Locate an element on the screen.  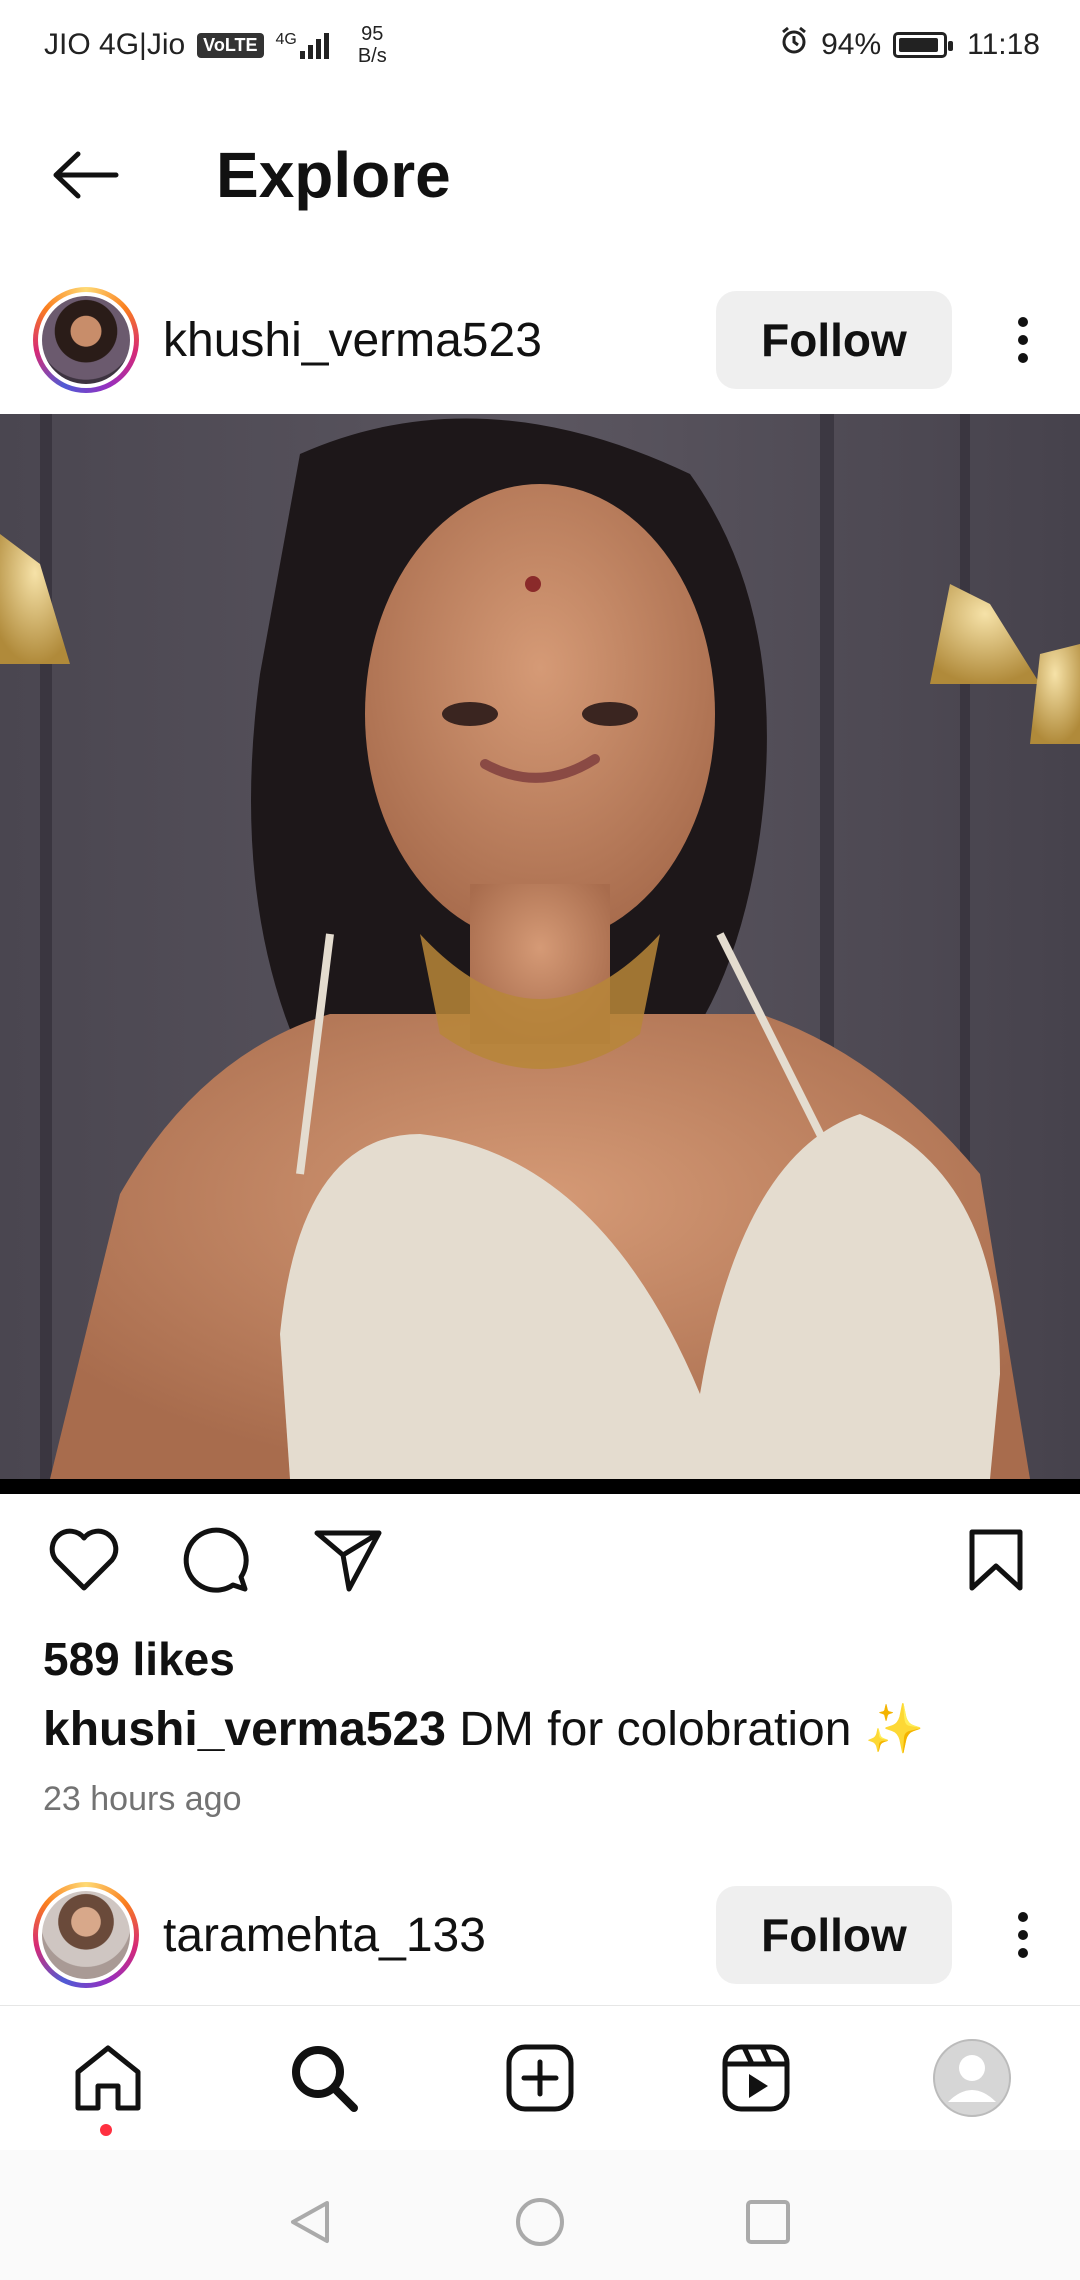
post-header: khushi_verma523 Follow is located at coordinates (540, 340).